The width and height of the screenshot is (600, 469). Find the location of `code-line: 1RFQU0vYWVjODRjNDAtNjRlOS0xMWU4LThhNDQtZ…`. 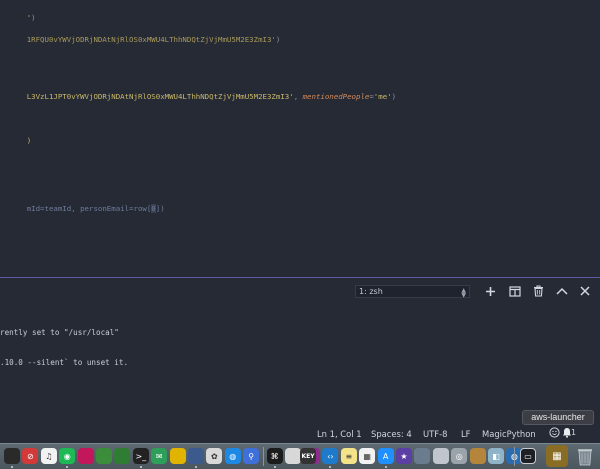

code-line: 1RFQU0vYWVjODRjNDAtNjRlOS0xMWU4LThhNDQtZ… is located at coordinates (140, 34).